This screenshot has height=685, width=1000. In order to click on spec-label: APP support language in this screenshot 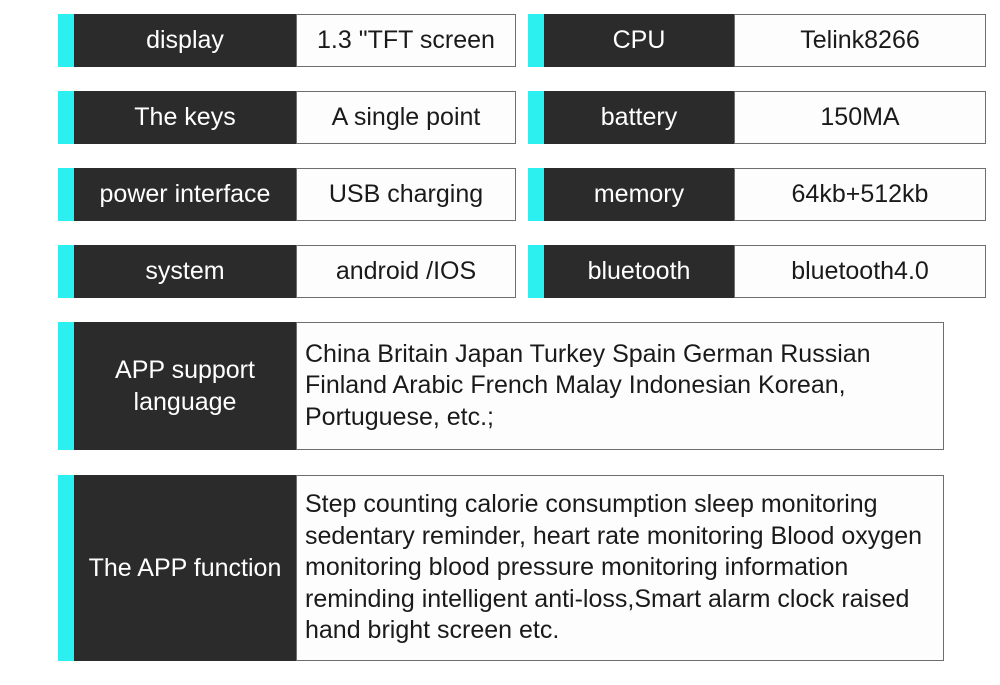, I will do `click(185, 386)`.